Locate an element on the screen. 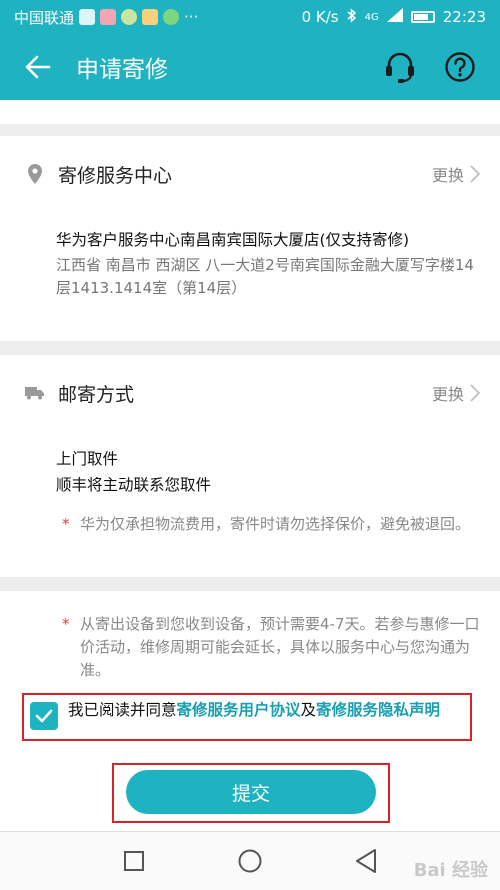  customer-service-button is located at coordinates (400, 67).